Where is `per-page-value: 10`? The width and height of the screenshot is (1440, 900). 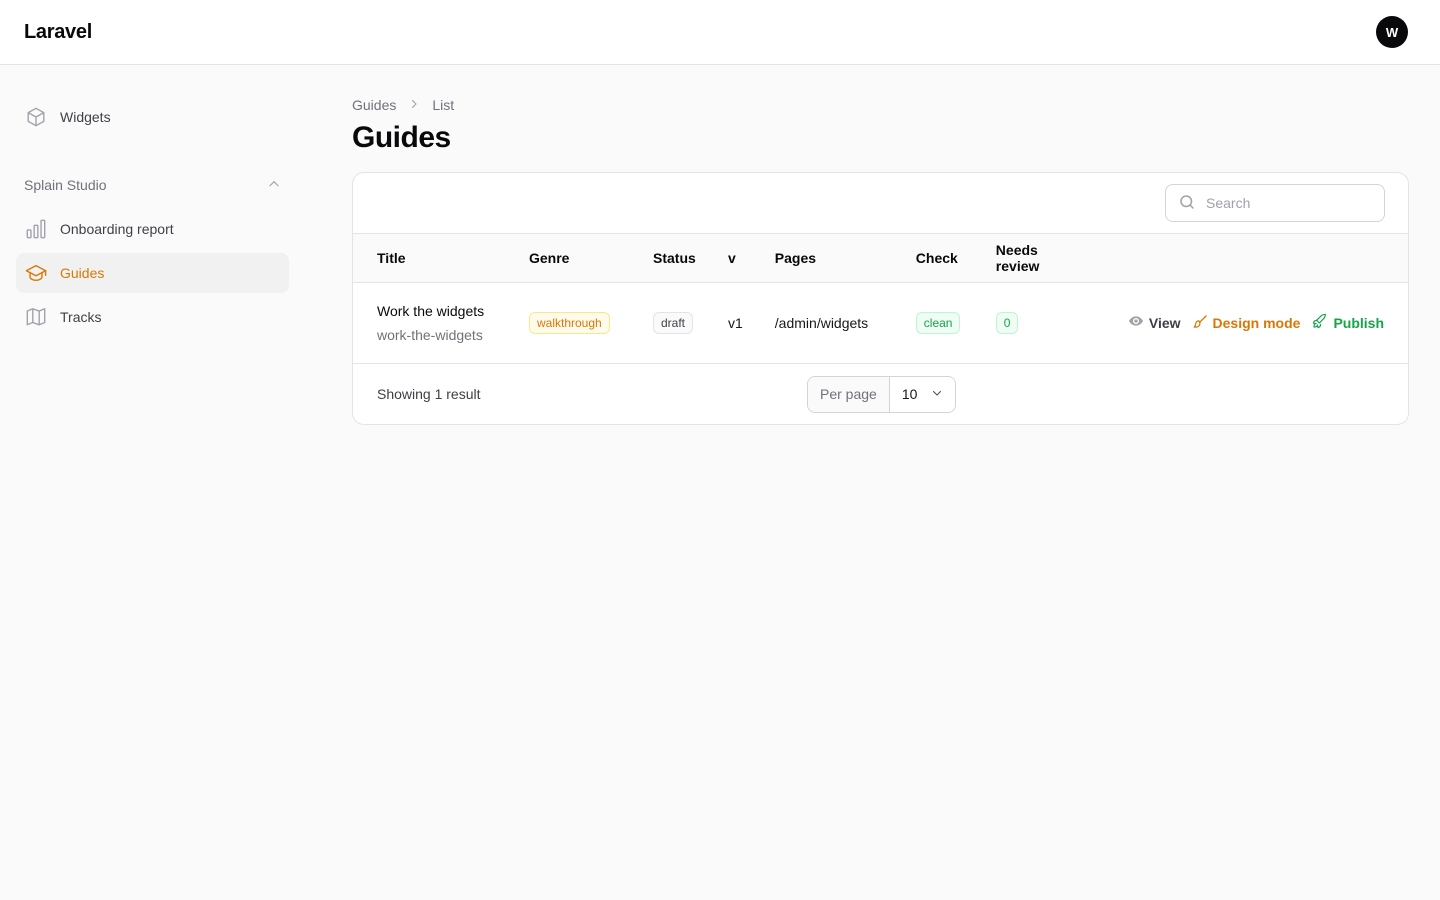
per-page-value: 10 is located at coordinates (909, 394).